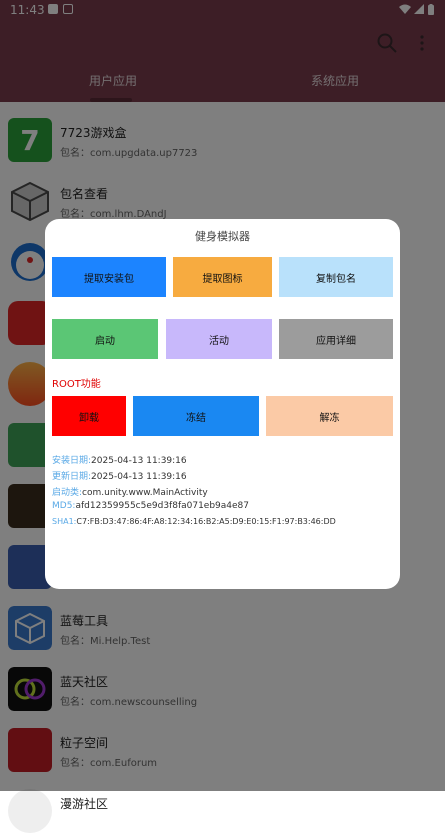 The width and height of the screenshot is (445, 840). I want to click on unfreeze-button: 解冻, so click(329, 416).